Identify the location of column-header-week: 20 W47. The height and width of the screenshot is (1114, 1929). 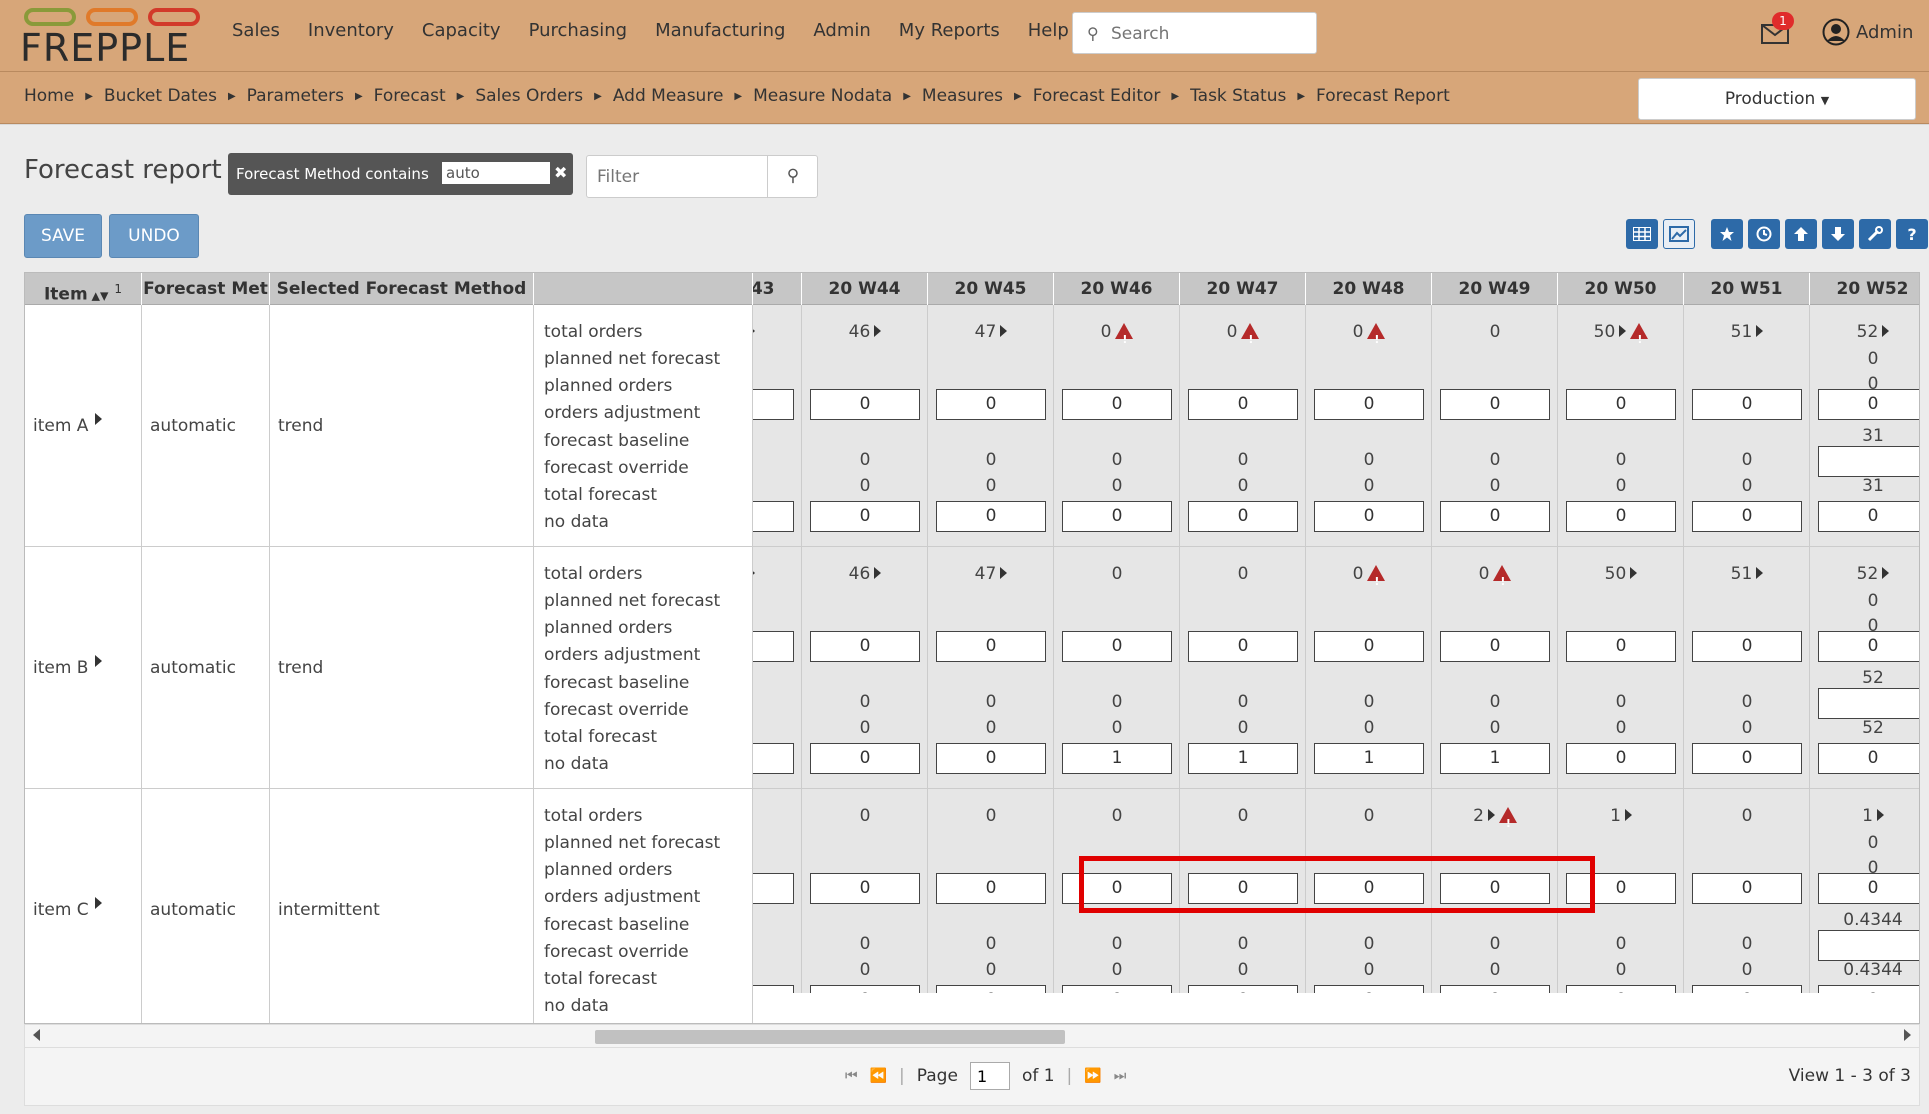
(1243, 289).